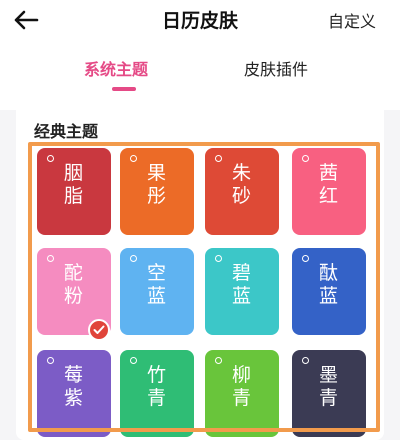 This screenshot has width=400, height=440. I want to click on section-title: 经典主题, so click(66, 131).